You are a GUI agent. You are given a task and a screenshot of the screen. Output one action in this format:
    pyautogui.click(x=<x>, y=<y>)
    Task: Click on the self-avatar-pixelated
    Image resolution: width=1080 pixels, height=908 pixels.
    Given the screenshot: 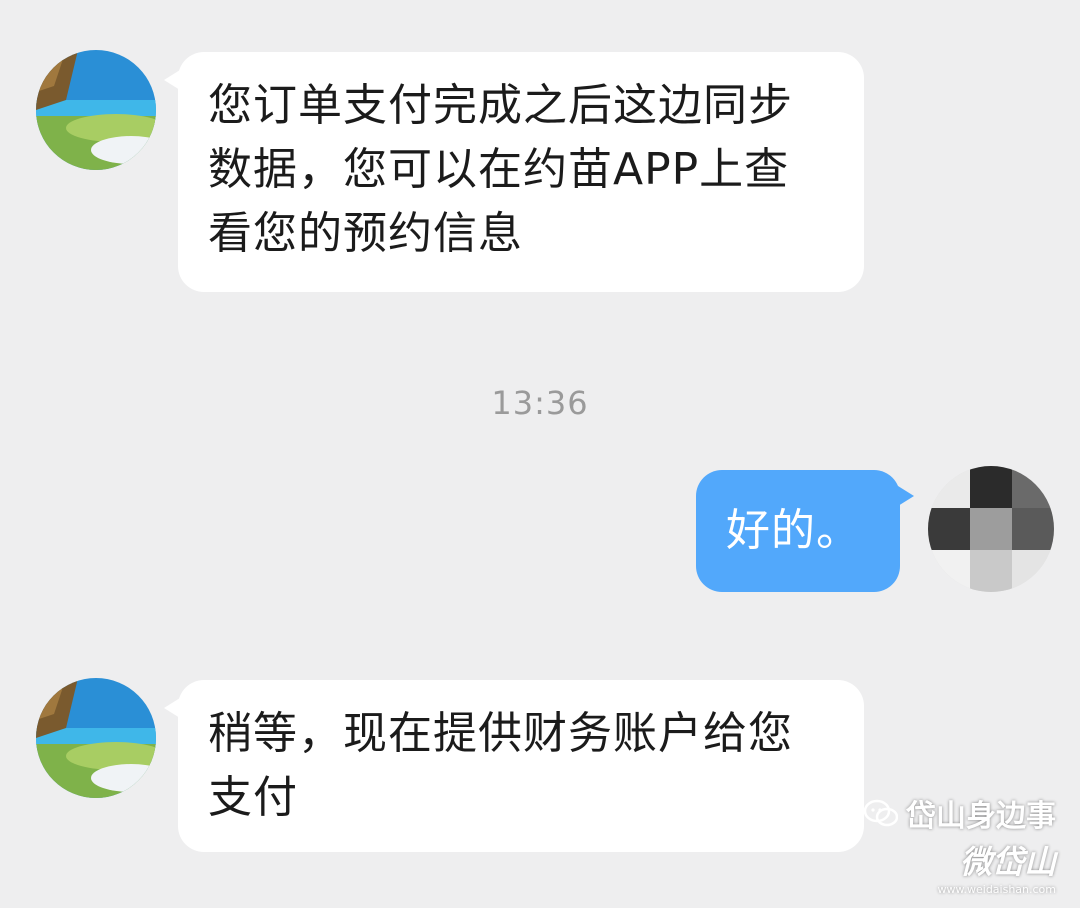 What is the action you would take?
    pyautogui.click(x=991, y=529)
    